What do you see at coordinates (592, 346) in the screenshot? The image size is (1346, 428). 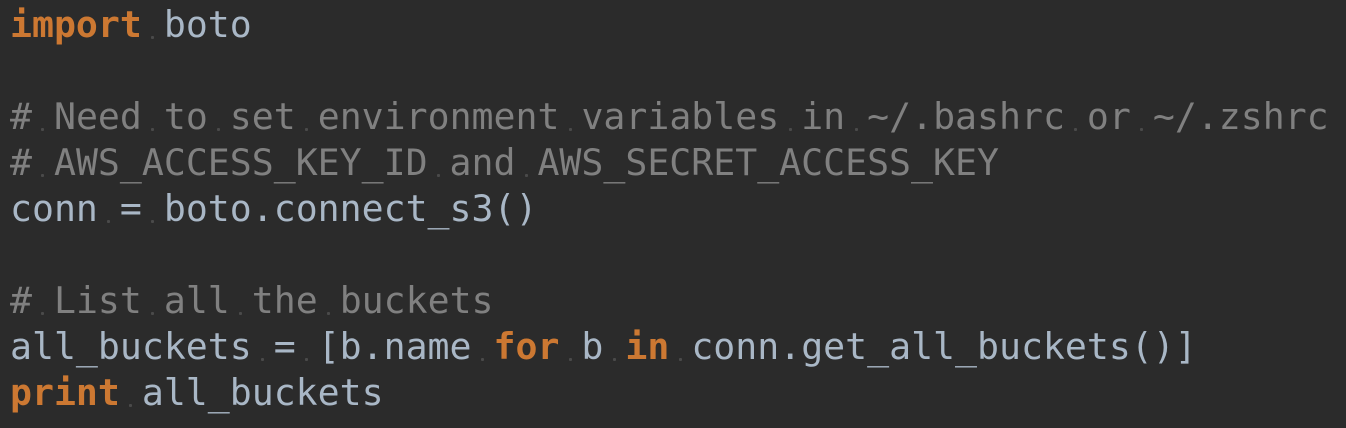 I see `code-token: b` at bounding box center [592, 346].